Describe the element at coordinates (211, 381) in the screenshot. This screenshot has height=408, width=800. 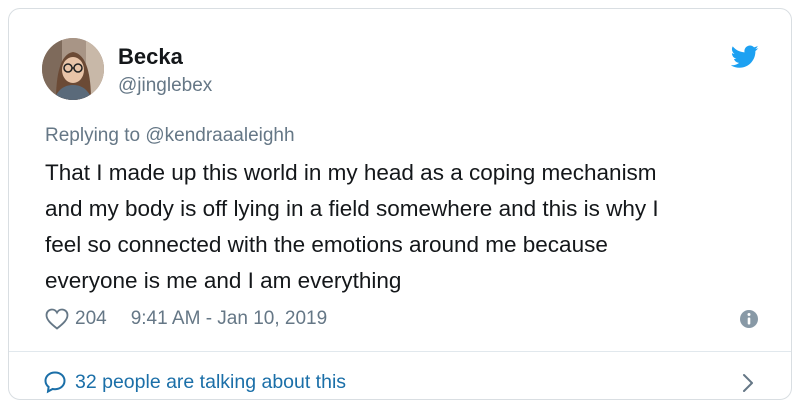
I see `conversation-label: 32 people are talking about this` at that location.